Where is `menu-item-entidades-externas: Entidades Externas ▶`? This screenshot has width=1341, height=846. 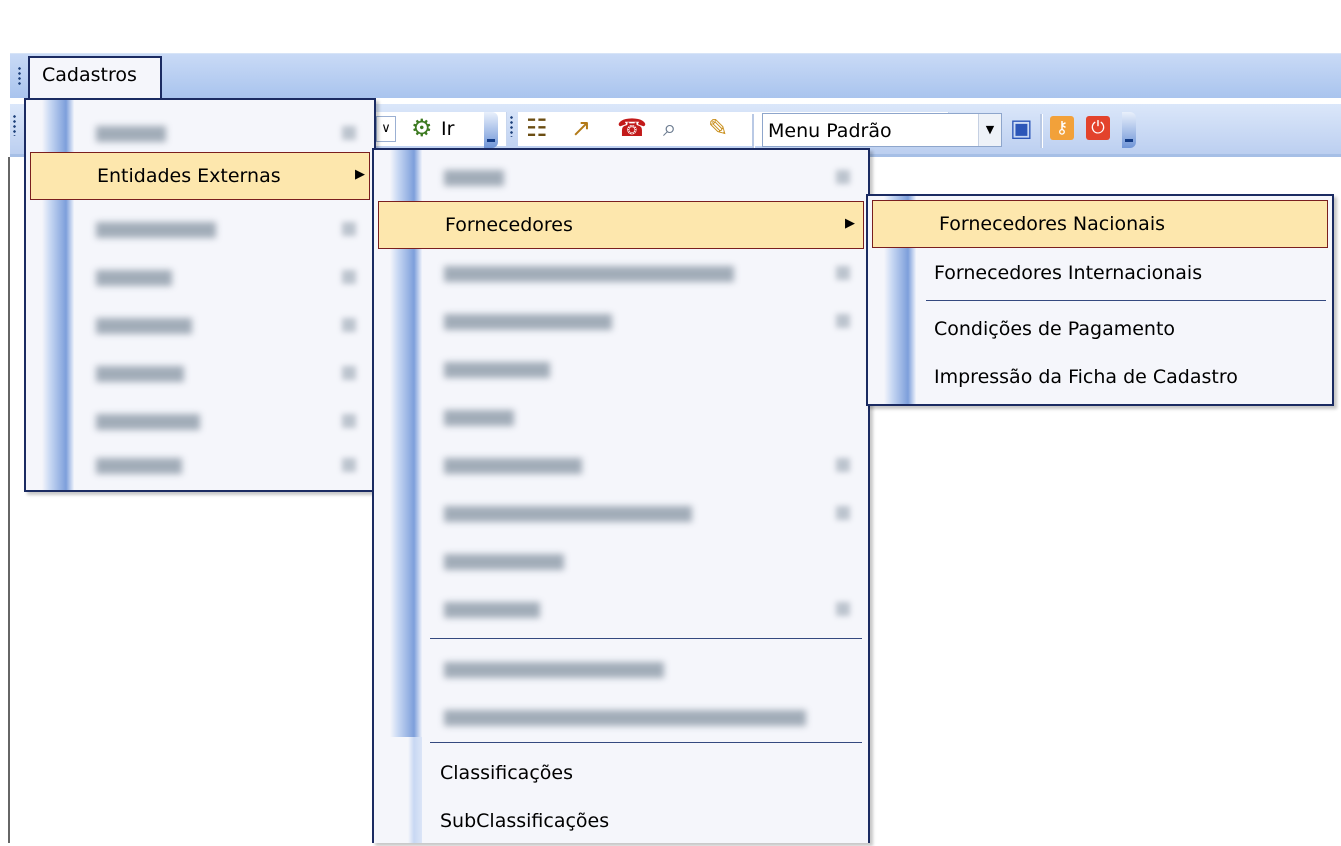
menu-item-entidades-externas: Entidades Externas ▶ is located at coordinates (200, 176).